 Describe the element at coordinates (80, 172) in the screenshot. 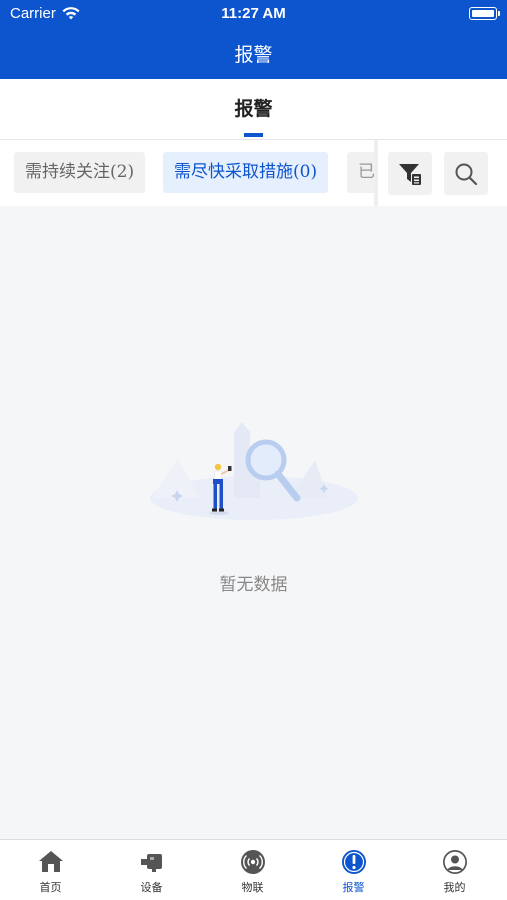

I see `filter-chip-continuous-attention: 需持续关注(2)` at that location.